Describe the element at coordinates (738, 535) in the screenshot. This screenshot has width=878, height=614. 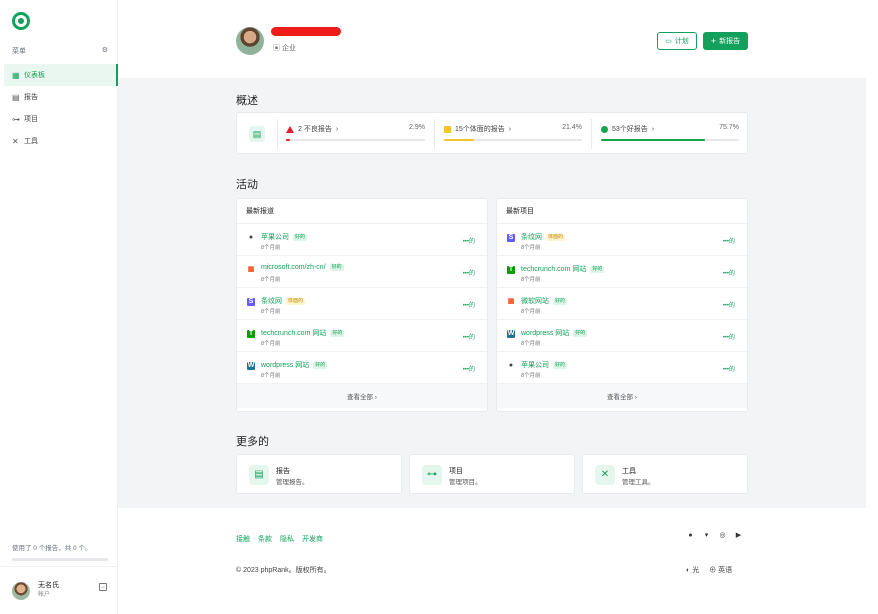
I see `youtube-icon: ▶` at that location.